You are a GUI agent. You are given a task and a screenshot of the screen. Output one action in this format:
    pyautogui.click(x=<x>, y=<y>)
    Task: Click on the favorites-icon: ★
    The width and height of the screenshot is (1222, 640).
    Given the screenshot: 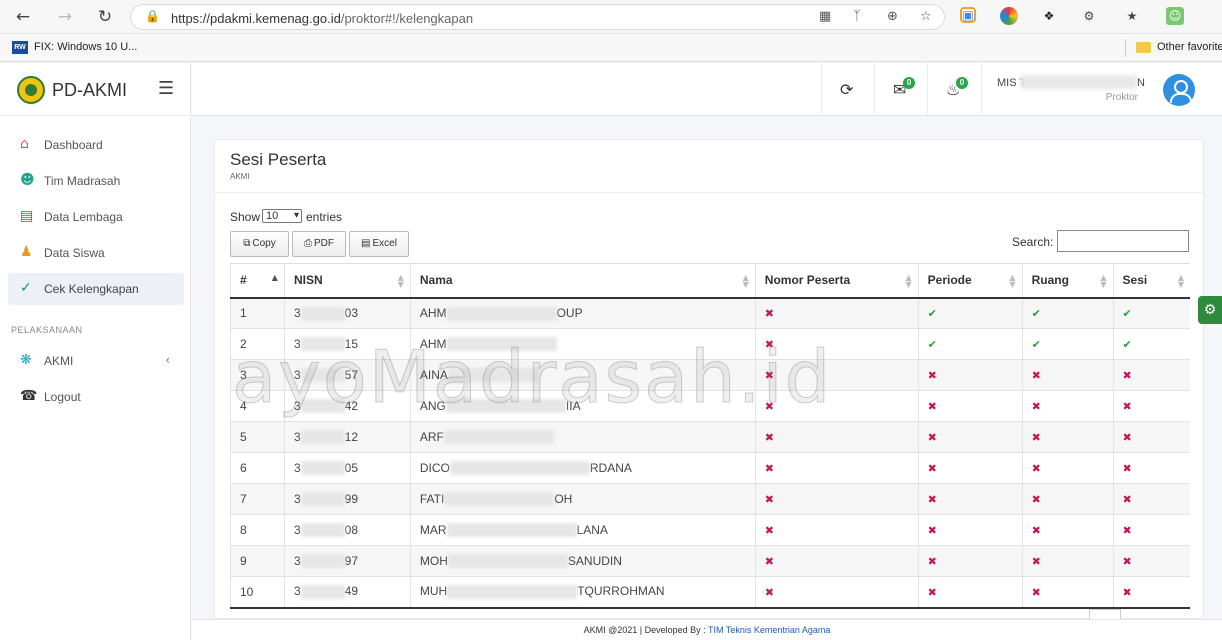 What is the action you would take?
    pyautogui.click(x=1132, y=16)
    